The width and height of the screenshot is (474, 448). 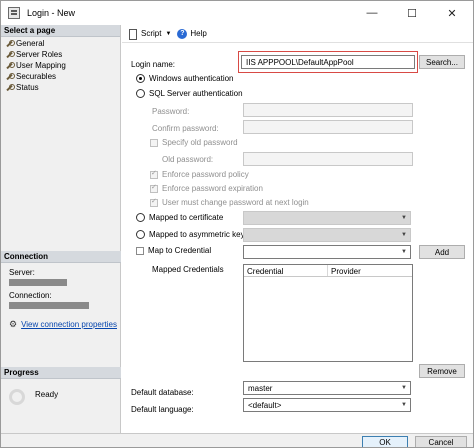 I want to click on default-language-label: Default language:, so click(x=162, y=409).